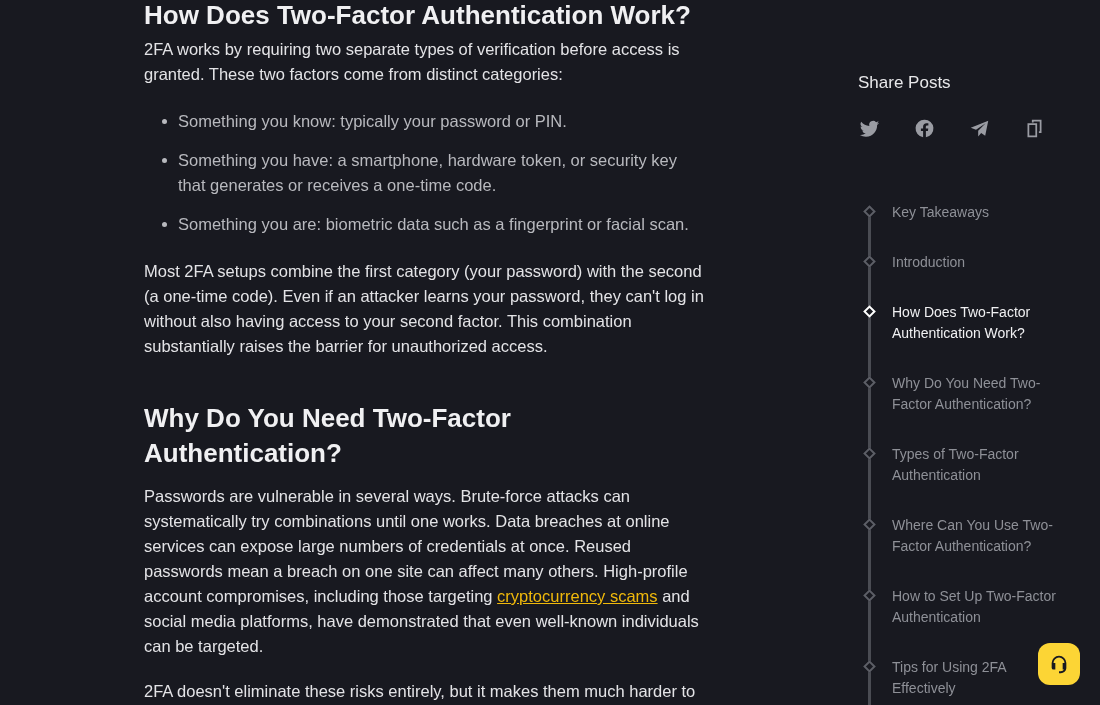 The height and width of the screenshot is (705, 1100). I want to click on list-item-text: Something you know: typically your password or PIN., so click(373, 121).